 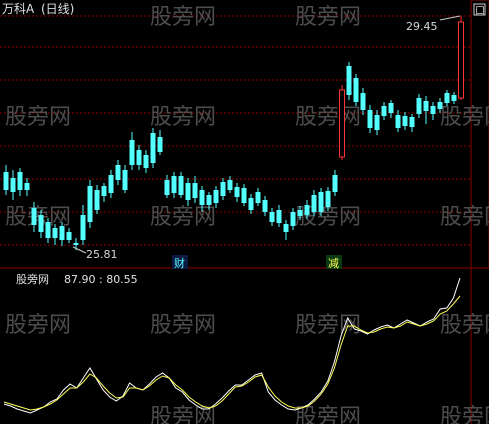 What do you see at coordinates (57, 9) in the screenshot?
I see `stock-period: (日线)` at bounding box center [57, 9].